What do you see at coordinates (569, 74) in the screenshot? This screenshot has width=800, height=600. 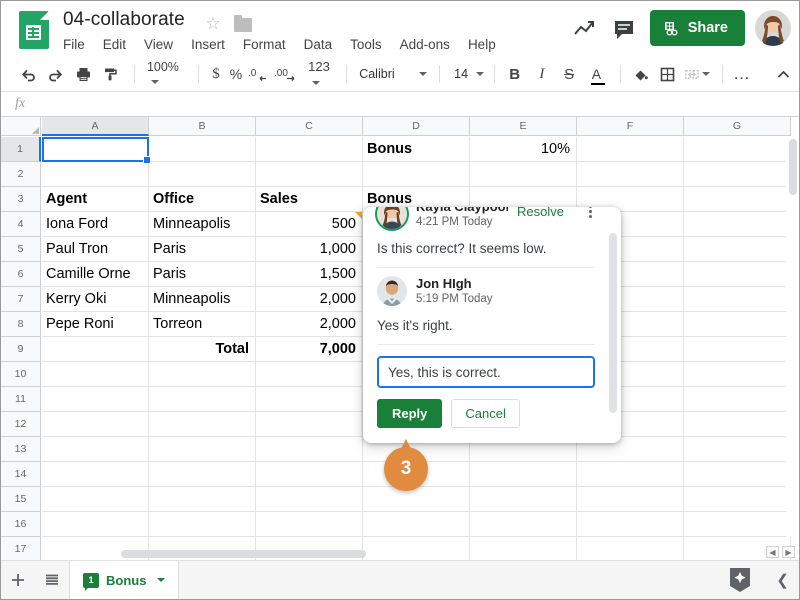 I see `strikethrough-button: S` at bounding box center [569, 74].